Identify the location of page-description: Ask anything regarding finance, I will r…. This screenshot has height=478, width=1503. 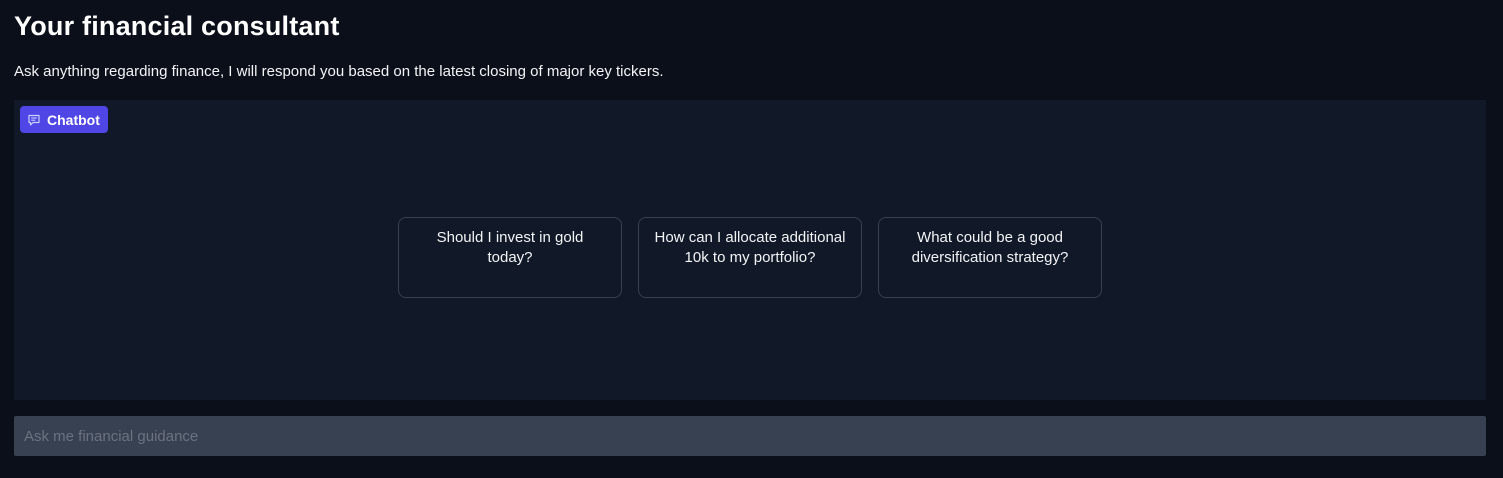
(339, 71).